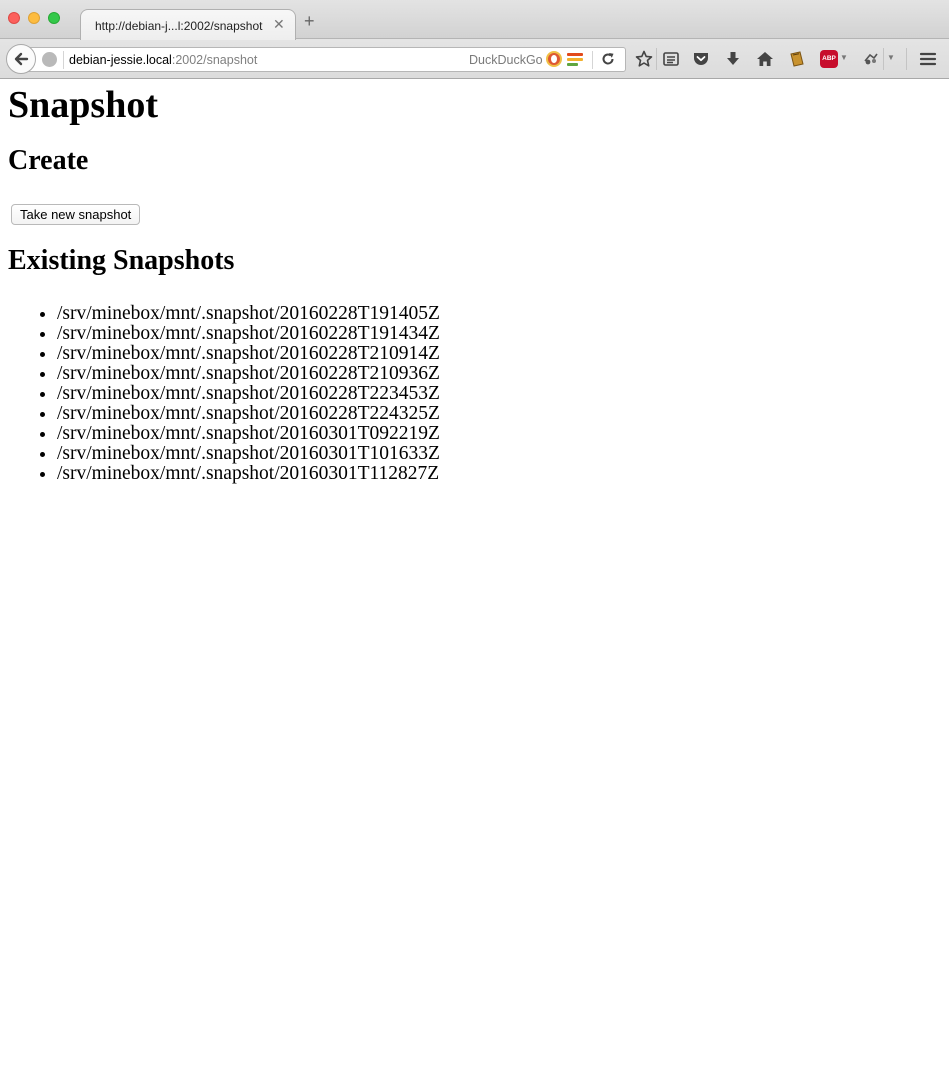  What do you see at coordinates (474, 20) in the screenshot?
I see `tab-strip: http://debian-j...l:2002/snapshot ✕ +` at bounding box center [474, 20].